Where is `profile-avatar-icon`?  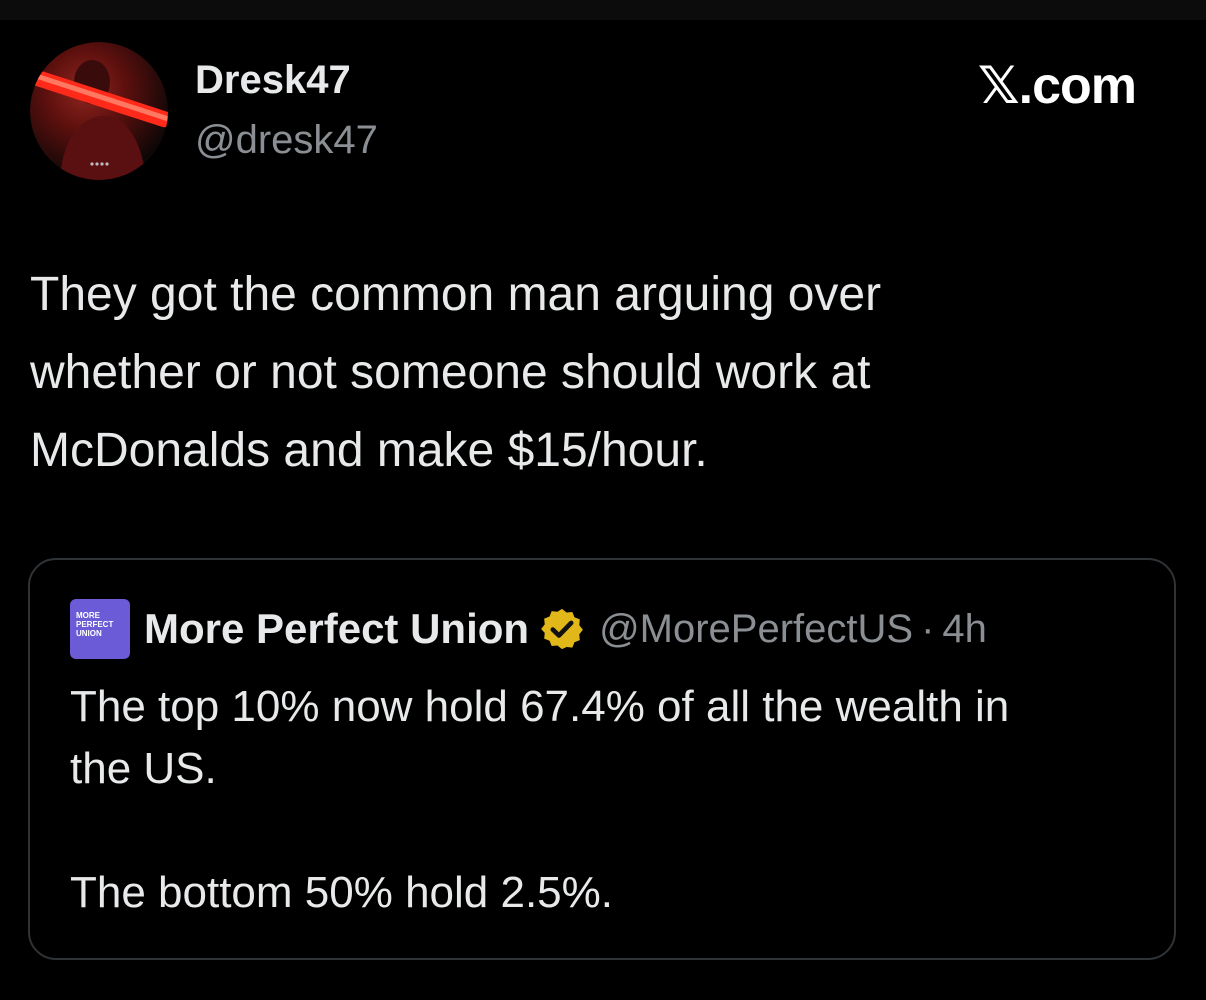
profile-avatar-icon is located at coordinates (99, 111).